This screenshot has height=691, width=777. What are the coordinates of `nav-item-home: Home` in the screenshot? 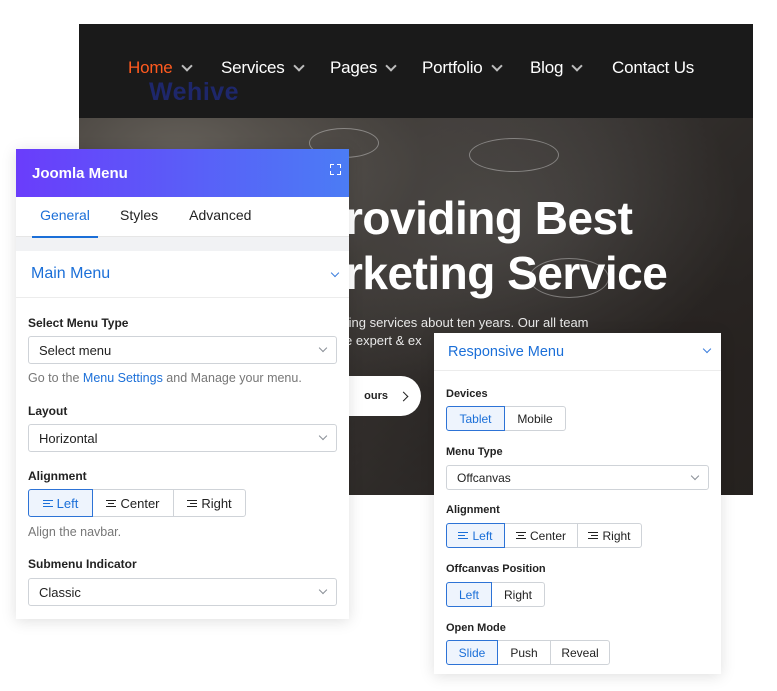 It's located at (160, 68).